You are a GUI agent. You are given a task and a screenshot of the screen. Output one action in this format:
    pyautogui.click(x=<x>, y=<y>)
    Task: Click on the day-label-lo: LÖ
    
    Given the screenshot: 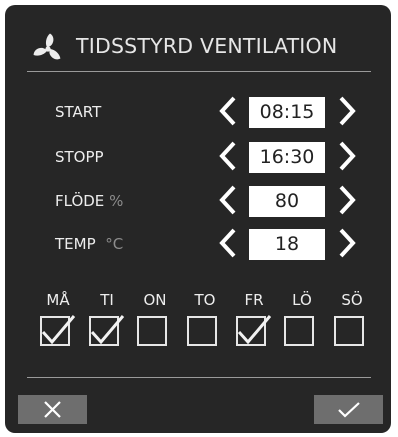 What is the action you would take?
    pyautogui.click(x=302, y=300)
    